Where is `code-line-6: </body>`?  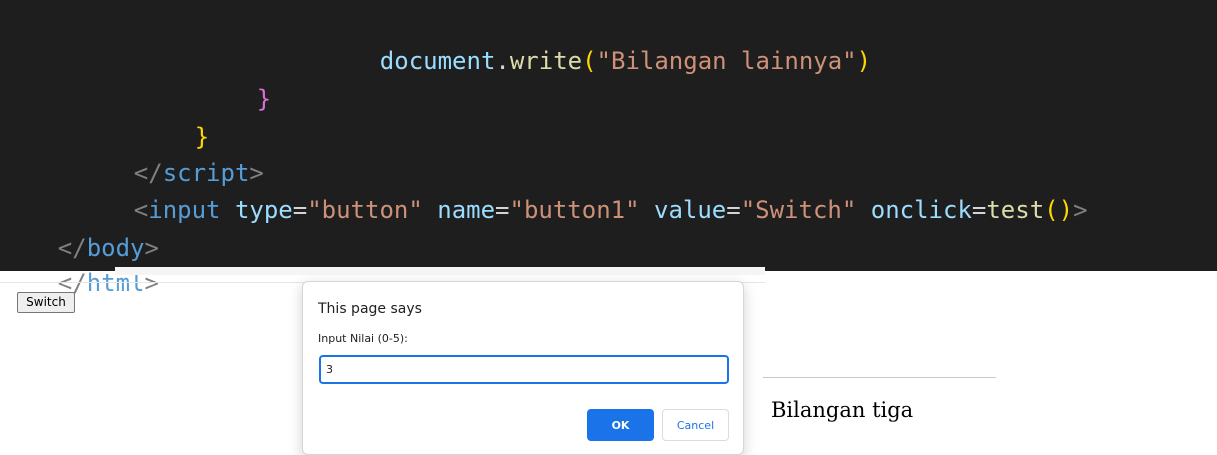
code-line-6: </body> is located at coordinates (108, 248).